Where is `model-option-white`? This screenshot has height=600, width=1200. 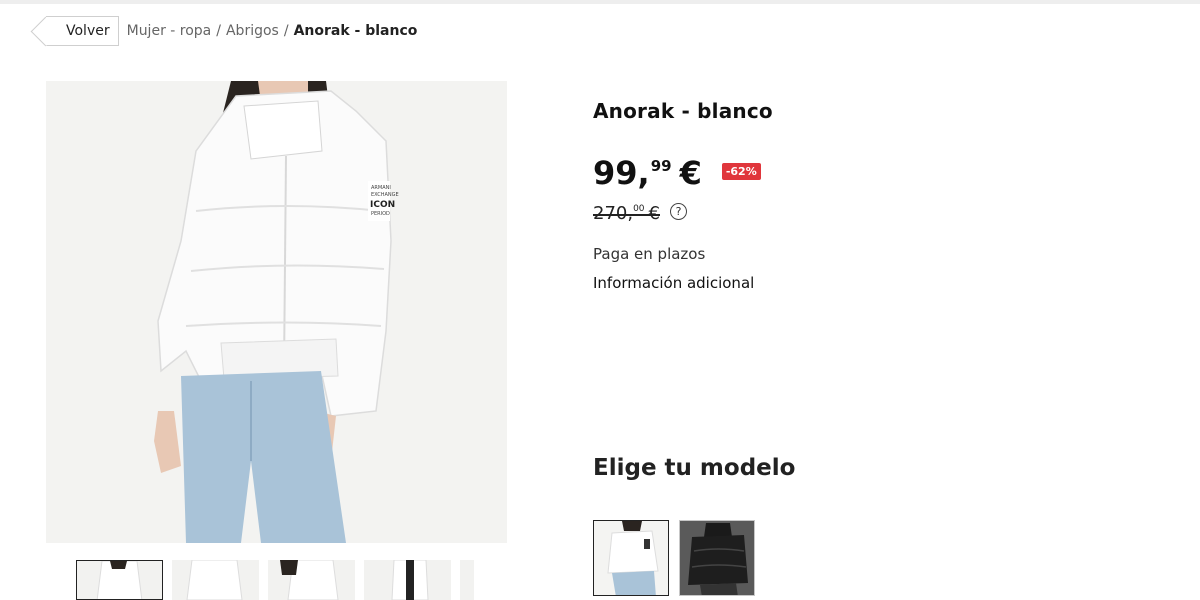
model-option-white is located at coordinates (631, 558).